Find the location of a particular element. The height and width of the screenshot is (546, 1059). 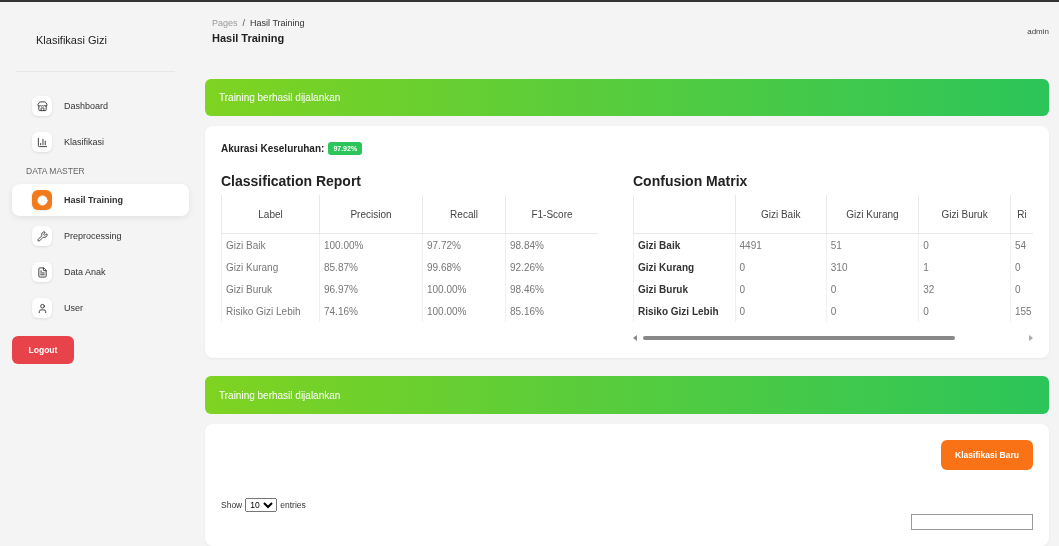

chart-icon is located at coordinates (42, 142).